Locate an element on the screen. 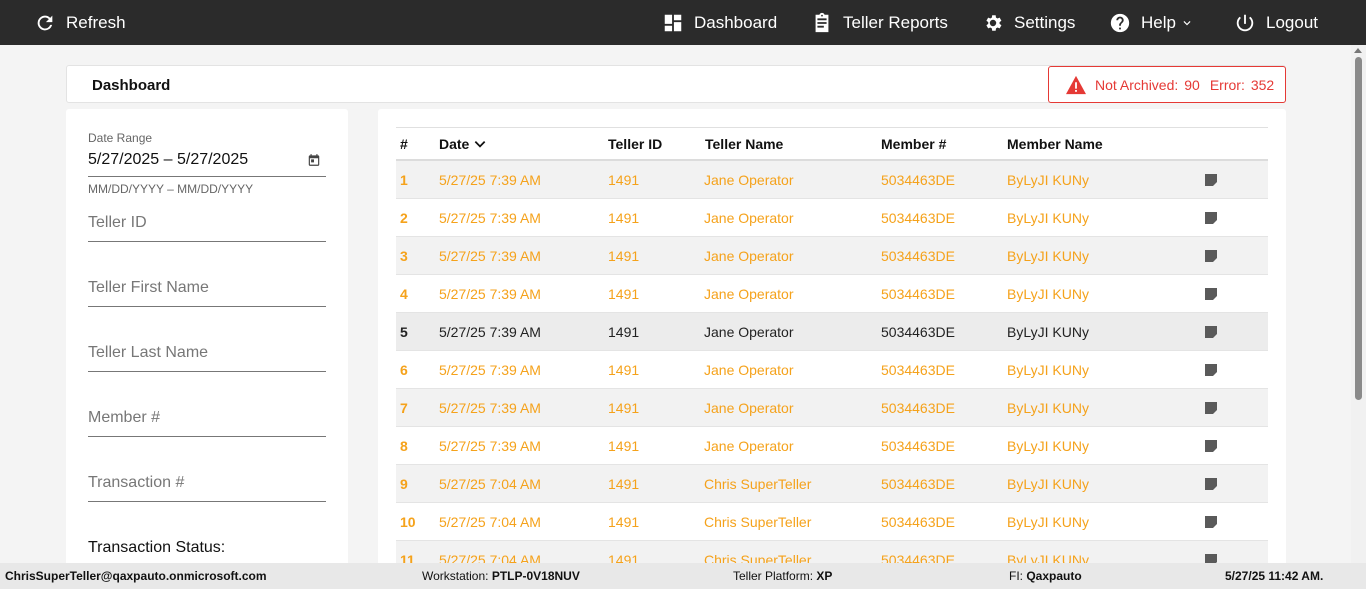 The width and height of the screenshot is (1366, 589). col-header-date: Date is located at coordinates (463, 144).